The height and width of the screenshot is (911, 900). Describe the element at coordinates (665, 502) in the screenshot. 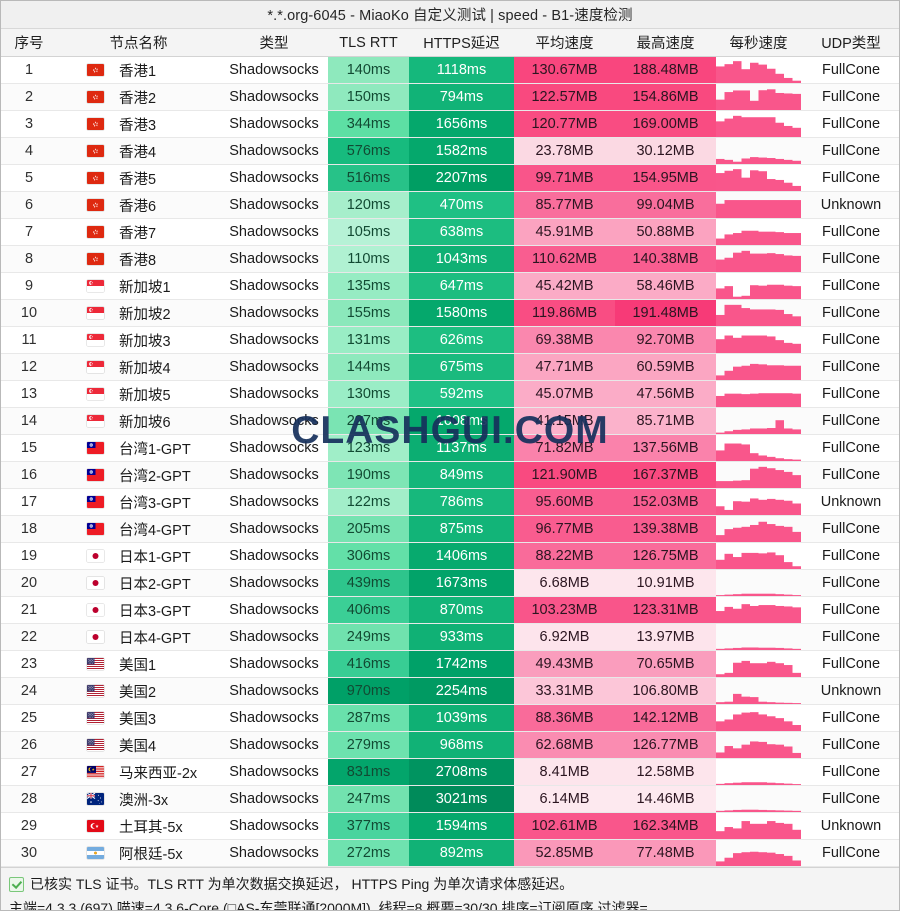

I see `cell-max-speed: 152.03MB` at that location.